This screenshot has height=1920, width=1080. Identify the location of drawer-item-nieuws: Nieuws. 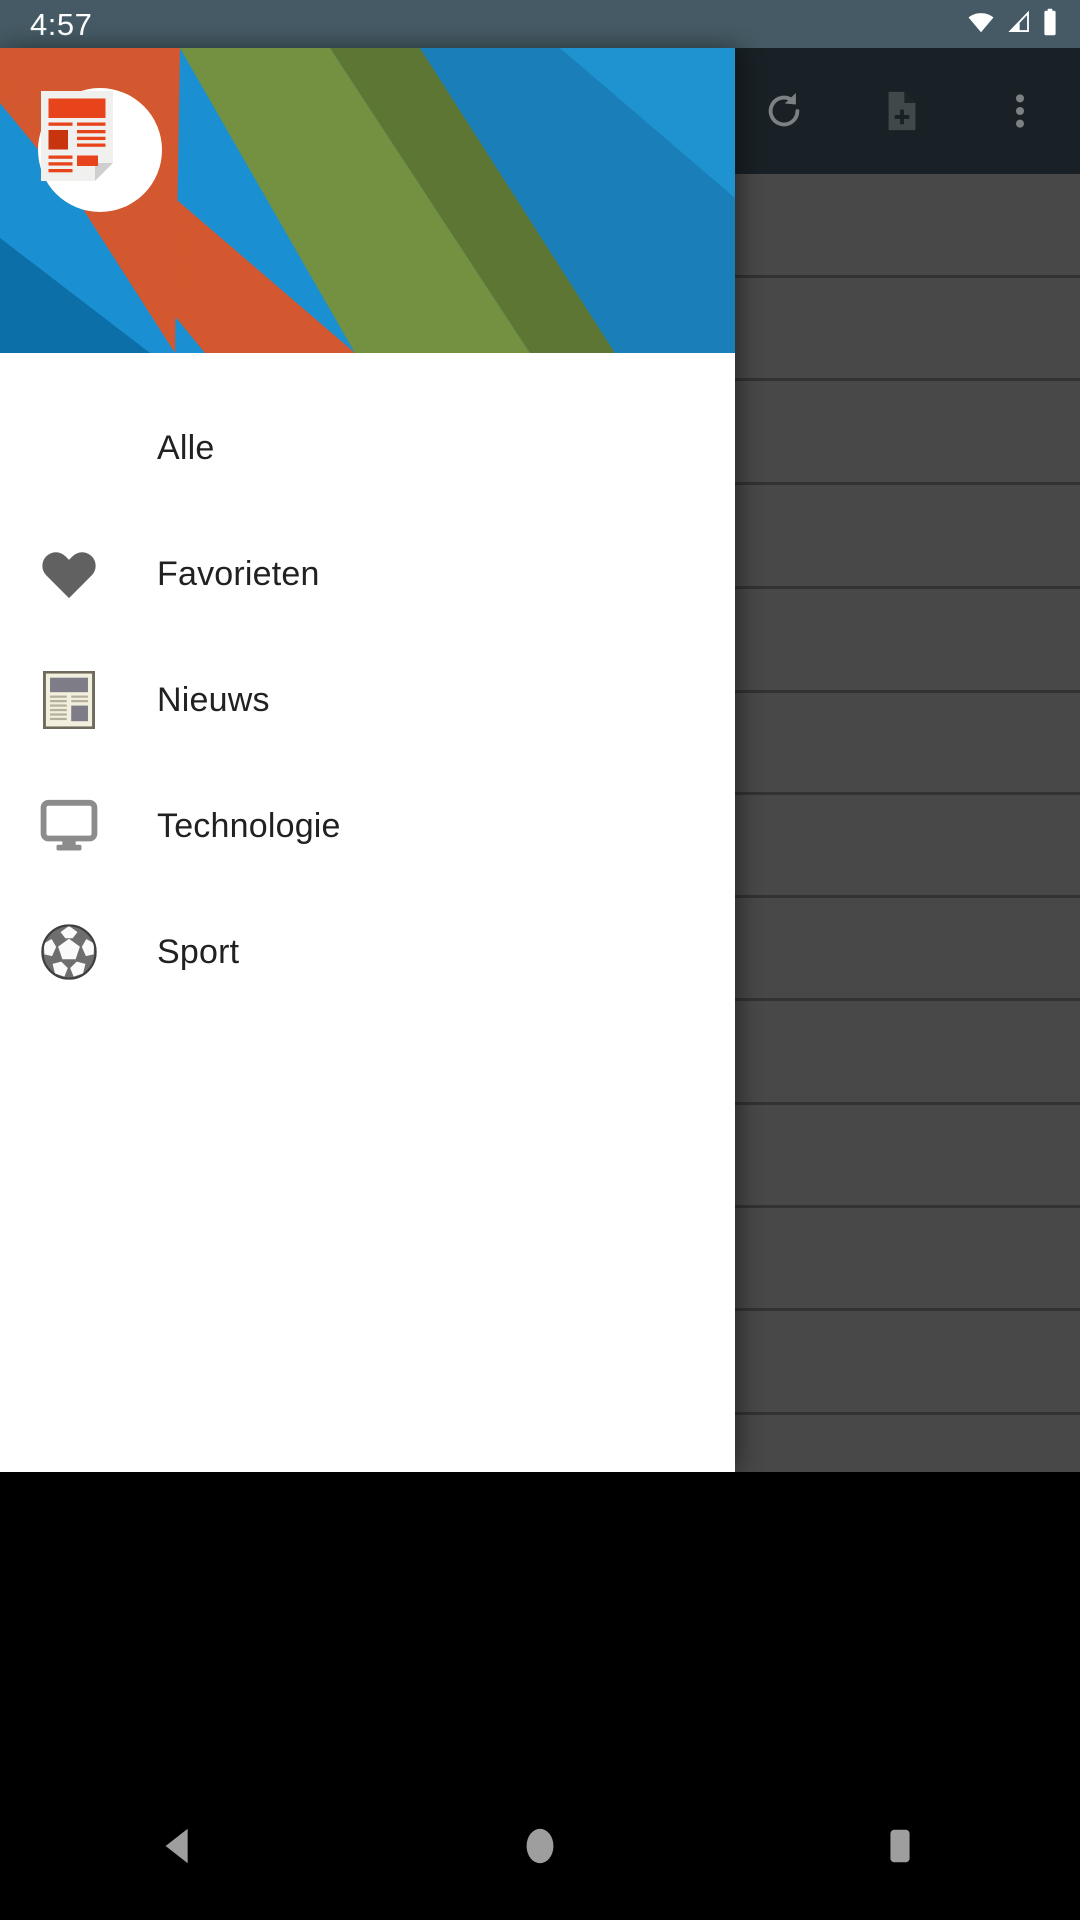
(367, 700).